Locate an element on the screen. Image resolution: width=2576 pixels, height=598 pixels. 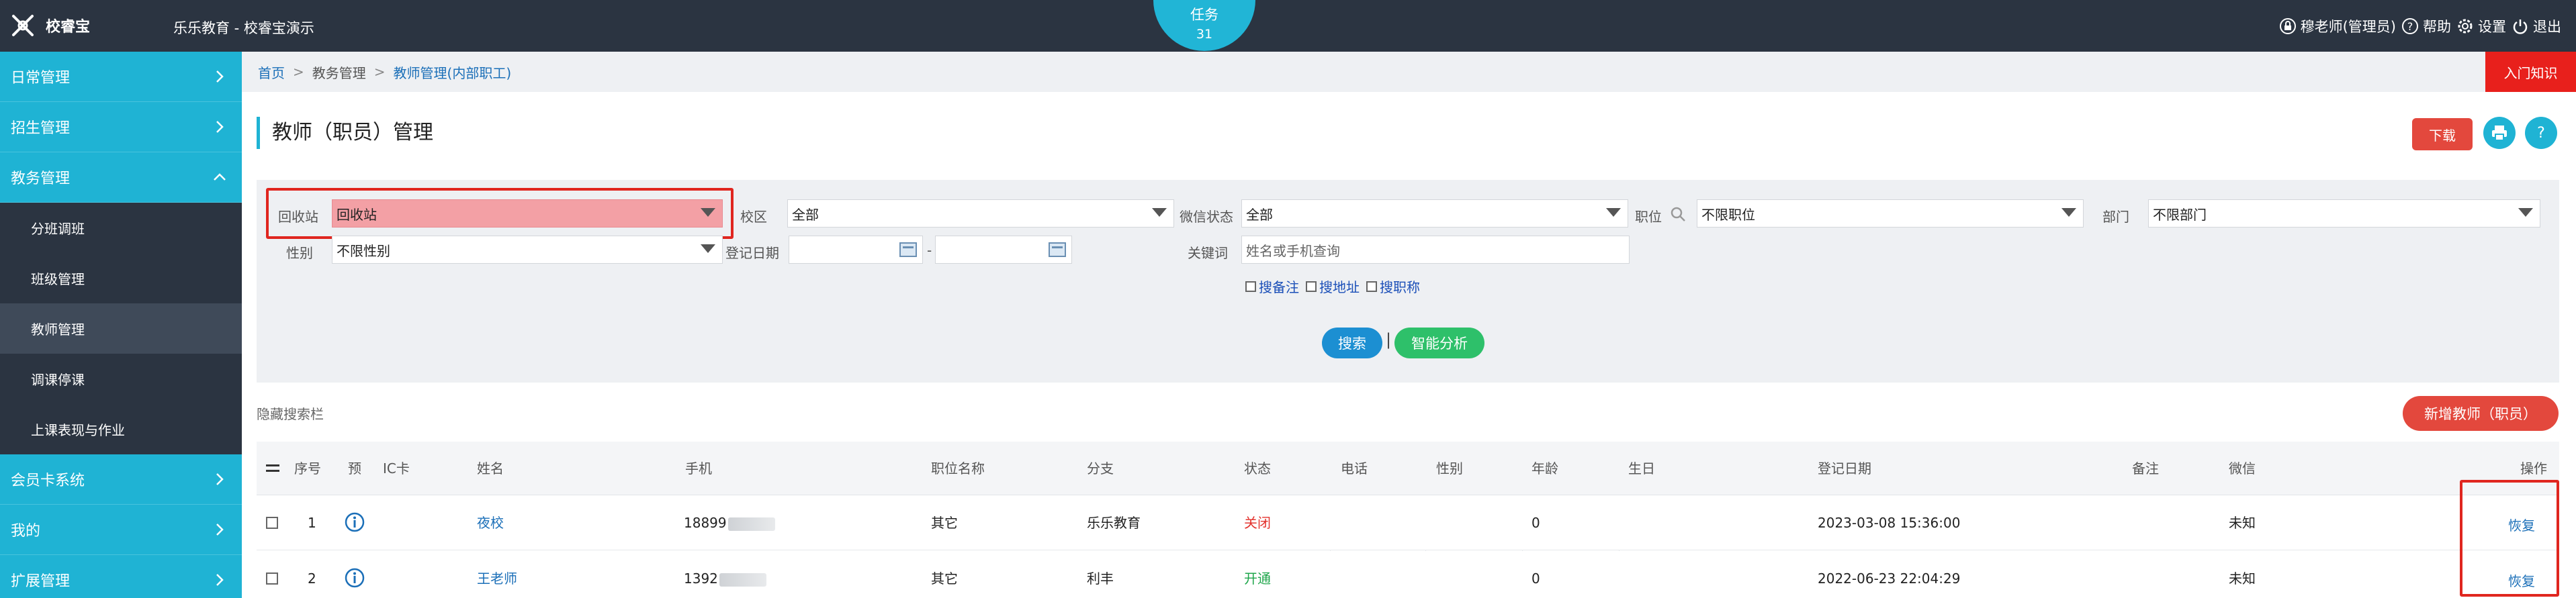
checkbox-notes is located at coordinates (1251, 286).